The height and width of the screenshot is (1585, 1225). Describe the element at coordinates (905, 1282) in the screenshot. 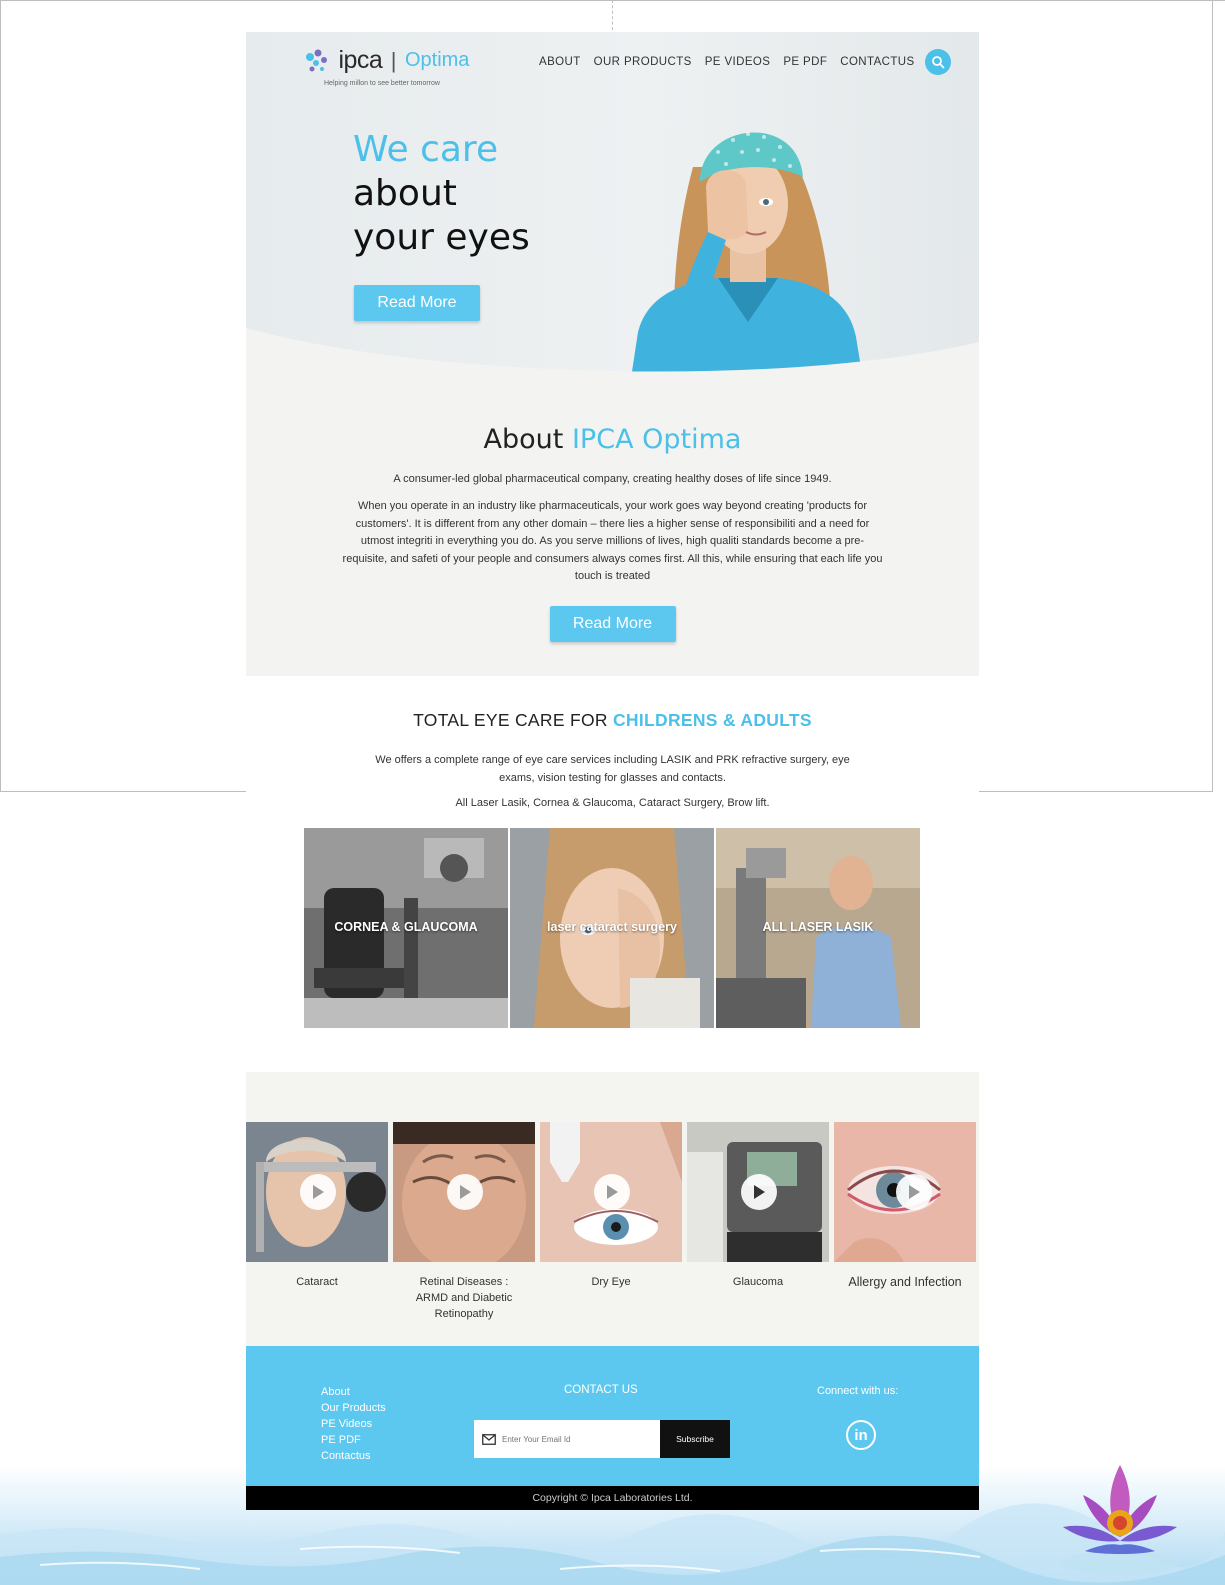

I see `video-label: Allergy and Infection` at that location.